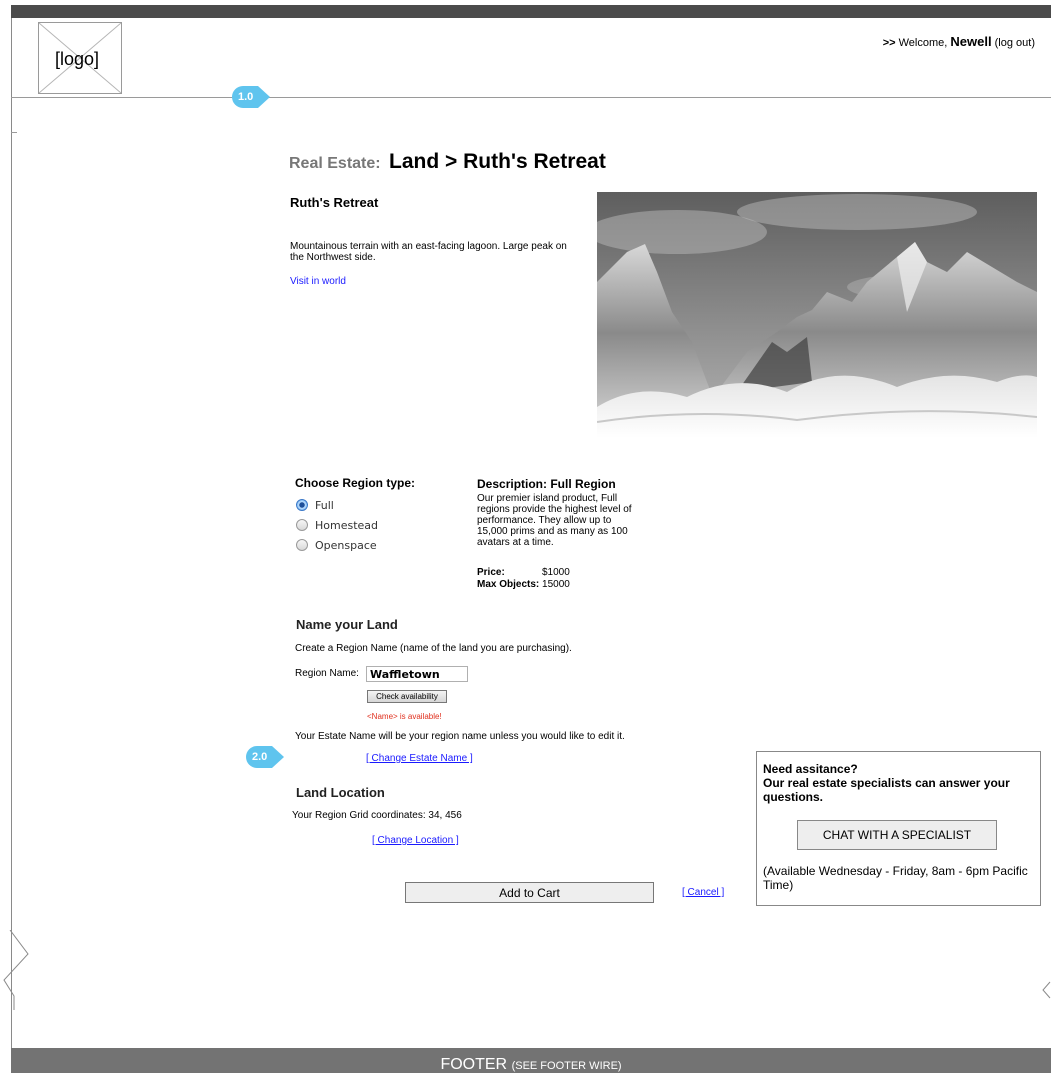 Image resolution: width=1051 pixels, height=1083 pixels. What do you see at coordinates (419, 758) in the screenshot?
I see `change-estate-name-link: [ Change Estate Name ]` at bounding box center [419, 758].